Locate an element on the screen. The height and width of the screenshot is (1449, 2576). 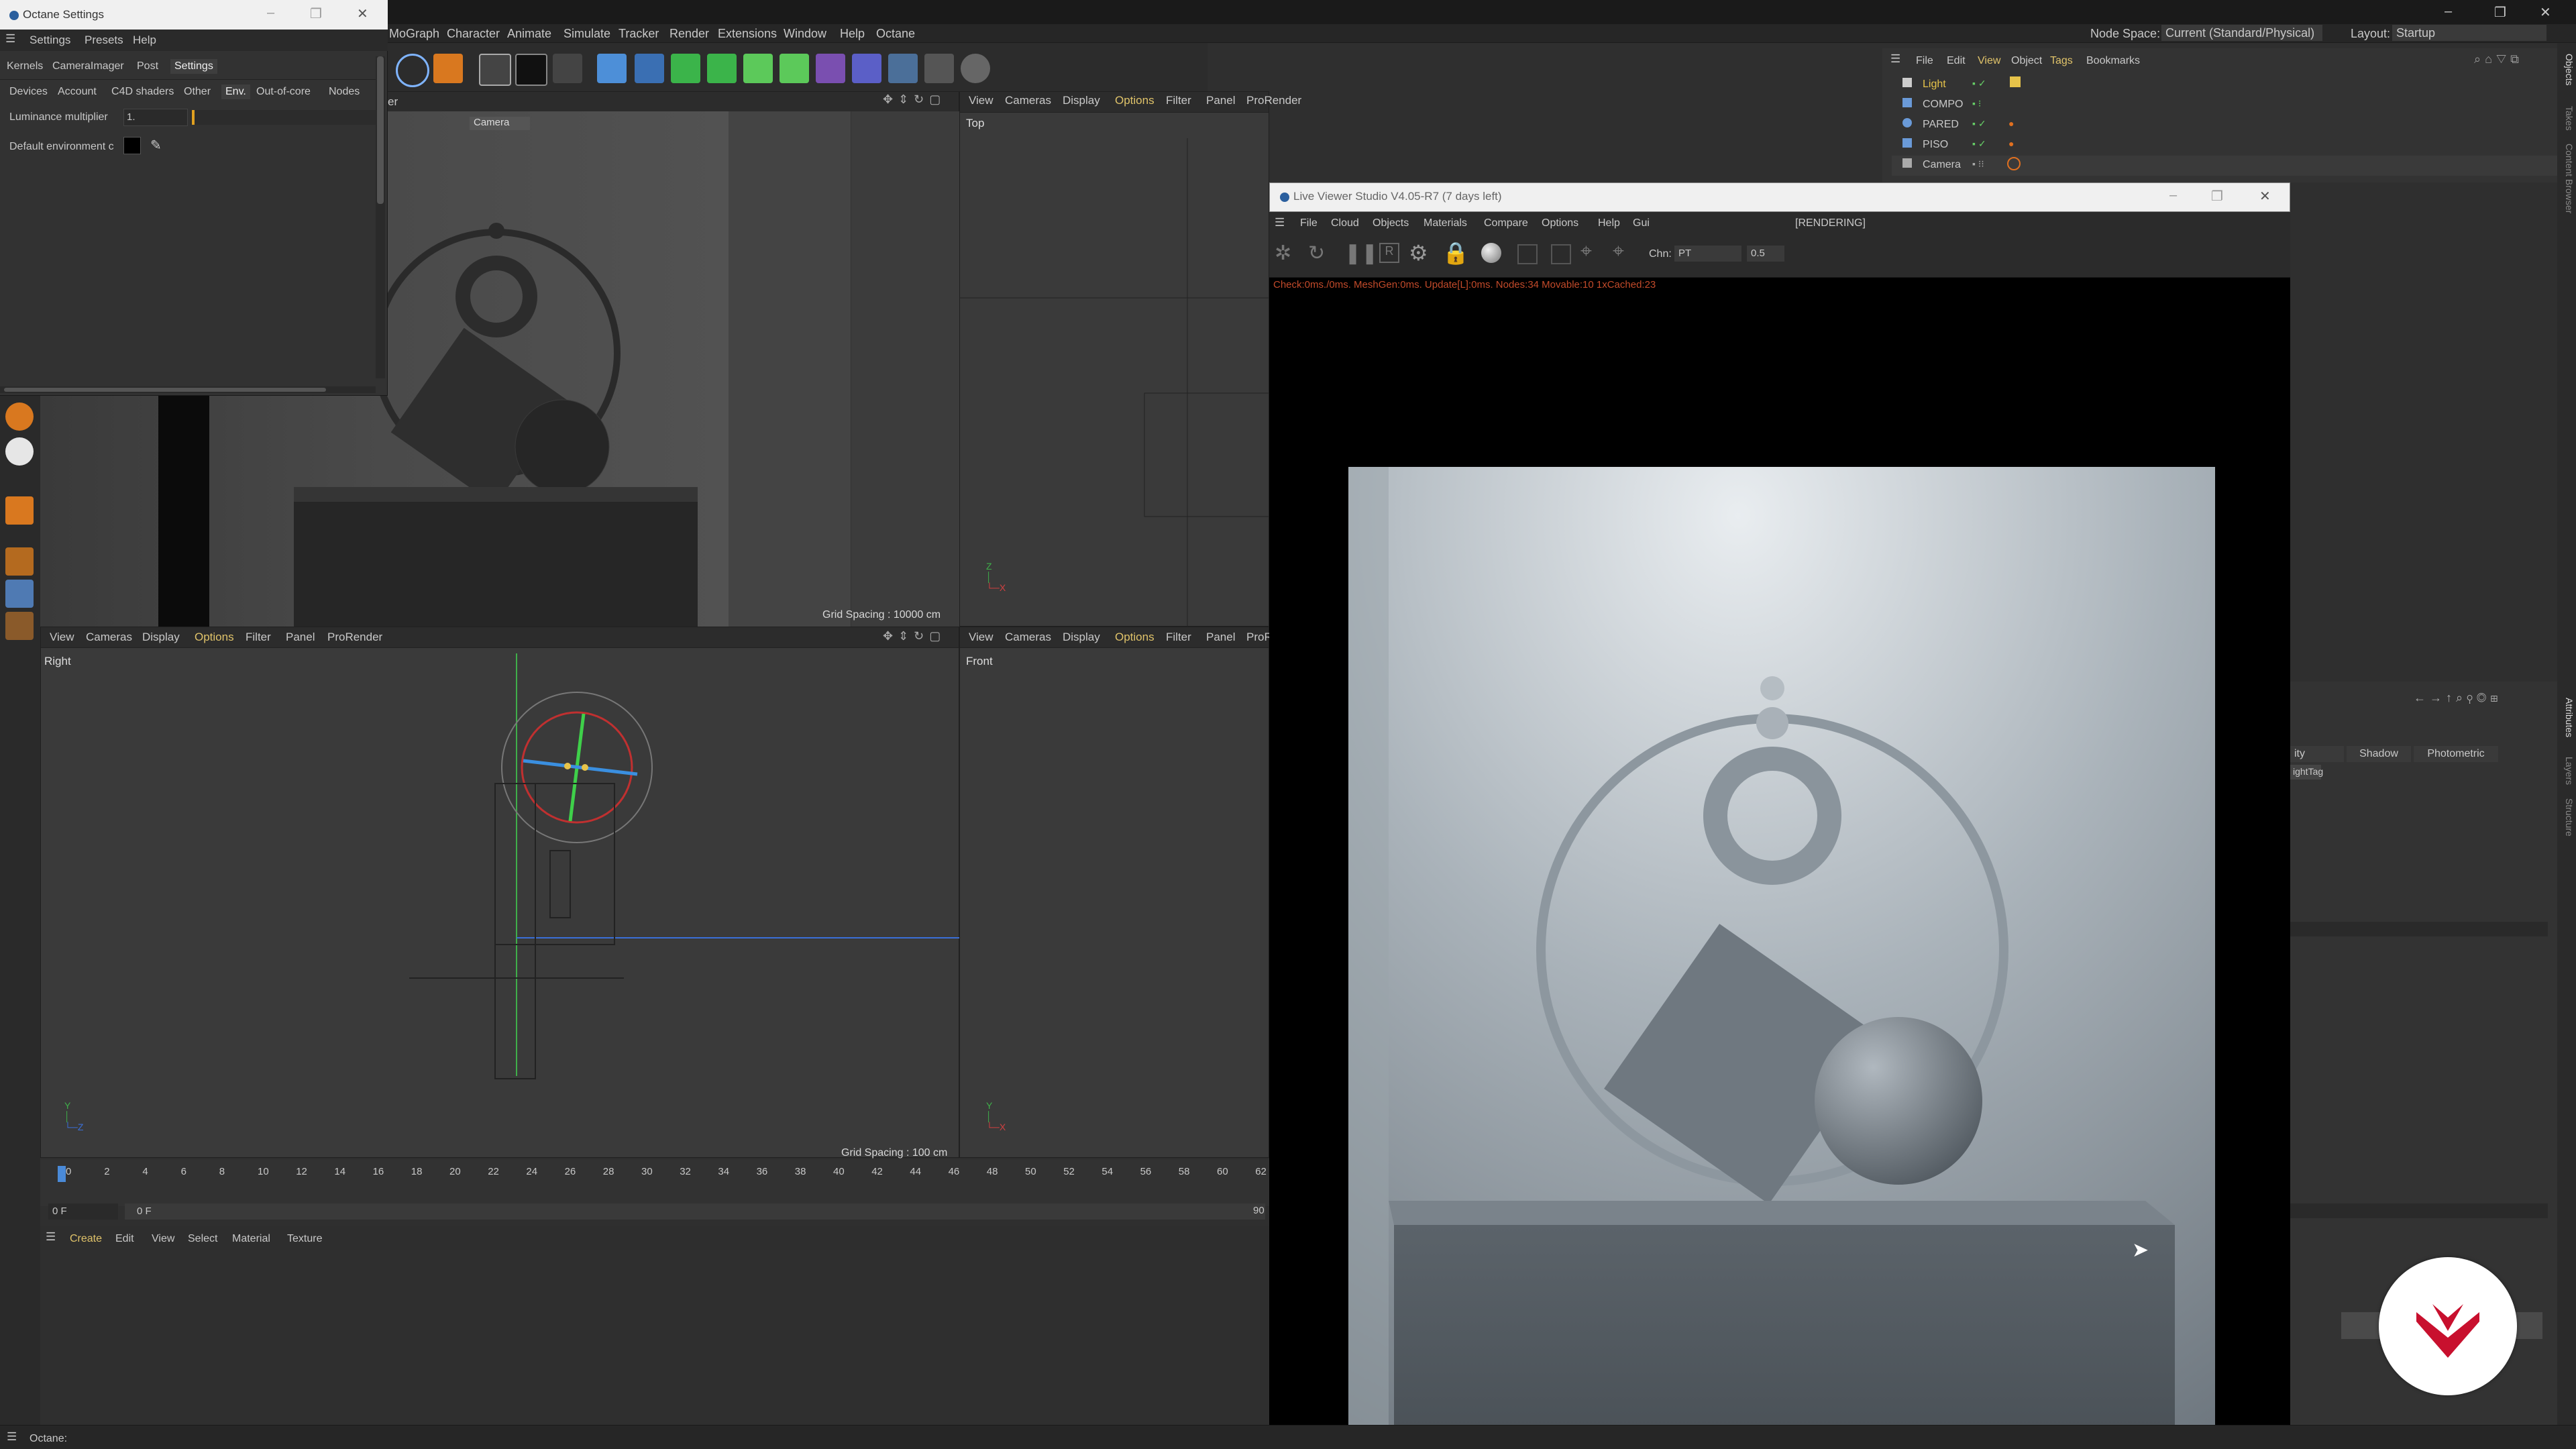
lv-settings-icon: ✲ is located at coordinates (1283, 253).